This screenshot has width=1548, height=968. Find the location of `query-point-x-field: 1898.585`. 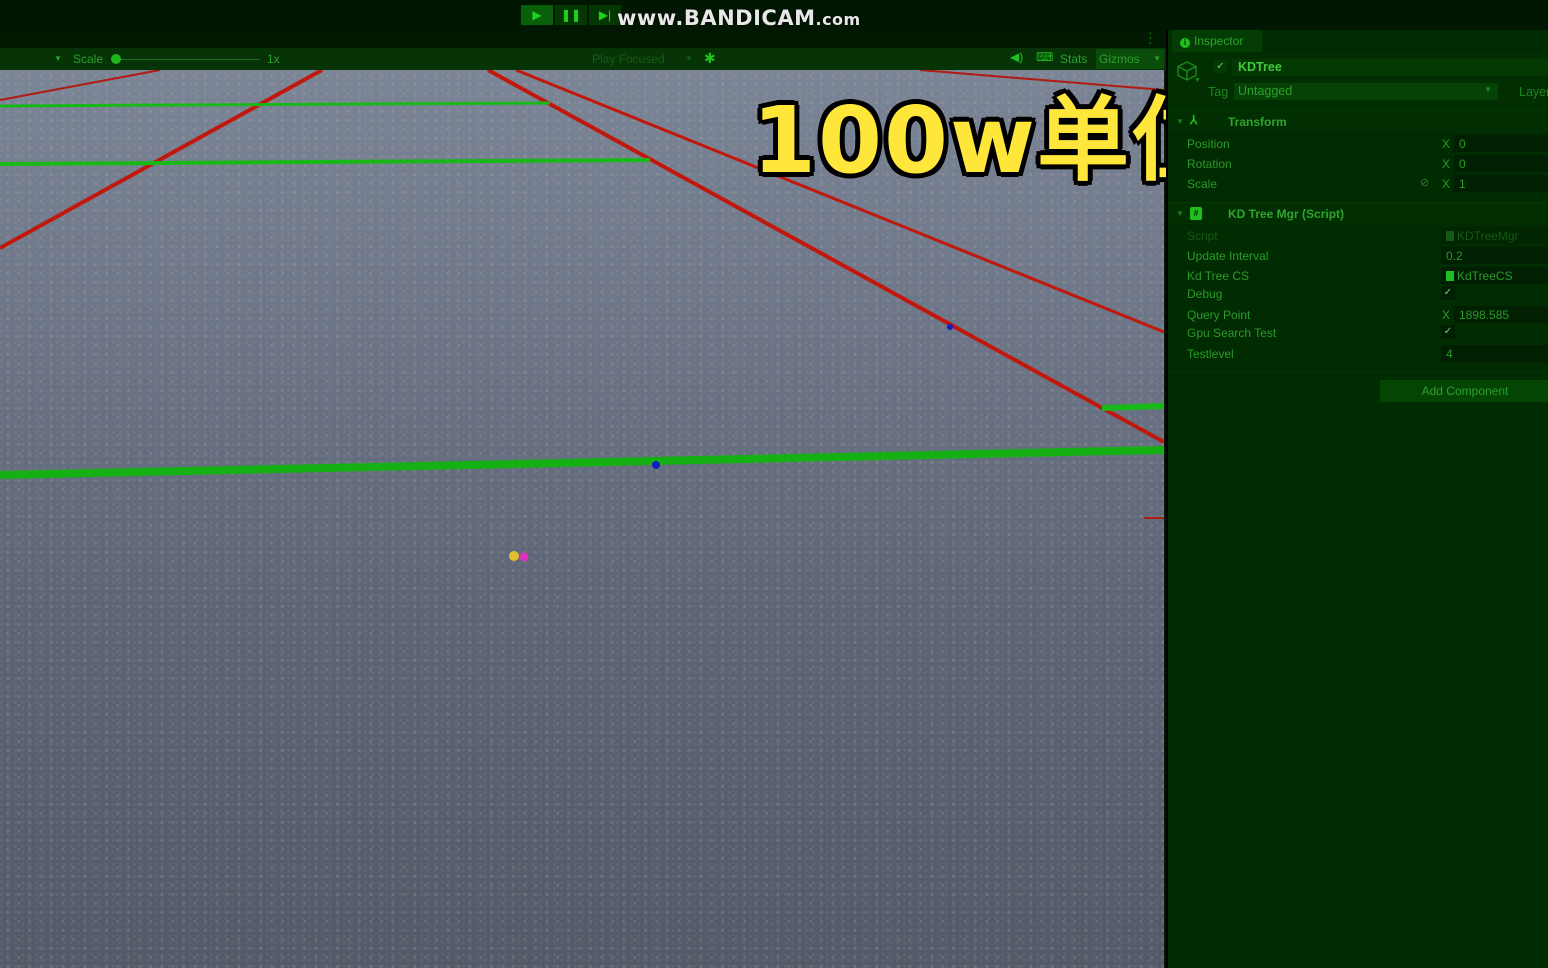

query-point-x-field: 1898.585 is located at coordinates (1501, 314).